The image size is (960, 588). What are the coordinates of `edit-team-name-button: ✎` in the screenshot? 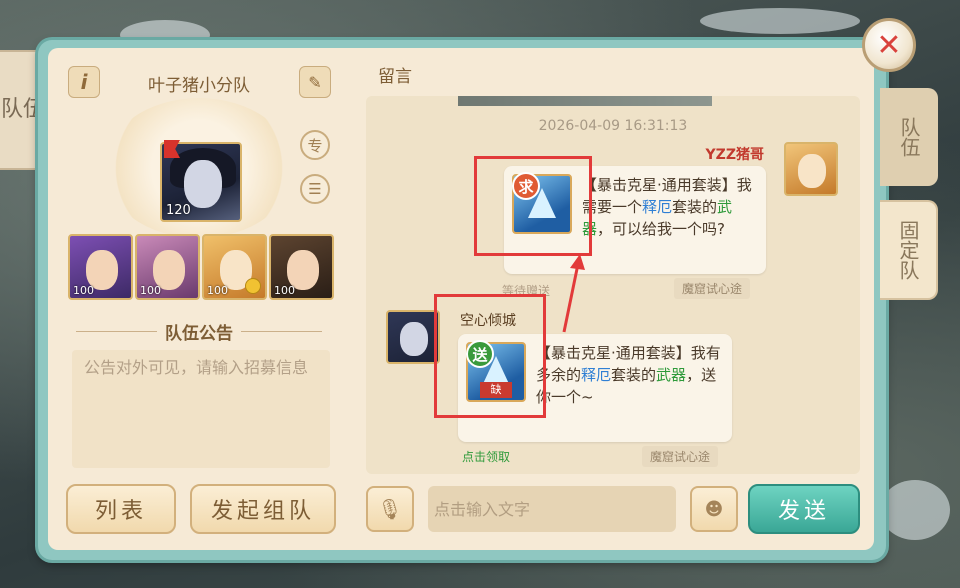 It's located at (315, 82).